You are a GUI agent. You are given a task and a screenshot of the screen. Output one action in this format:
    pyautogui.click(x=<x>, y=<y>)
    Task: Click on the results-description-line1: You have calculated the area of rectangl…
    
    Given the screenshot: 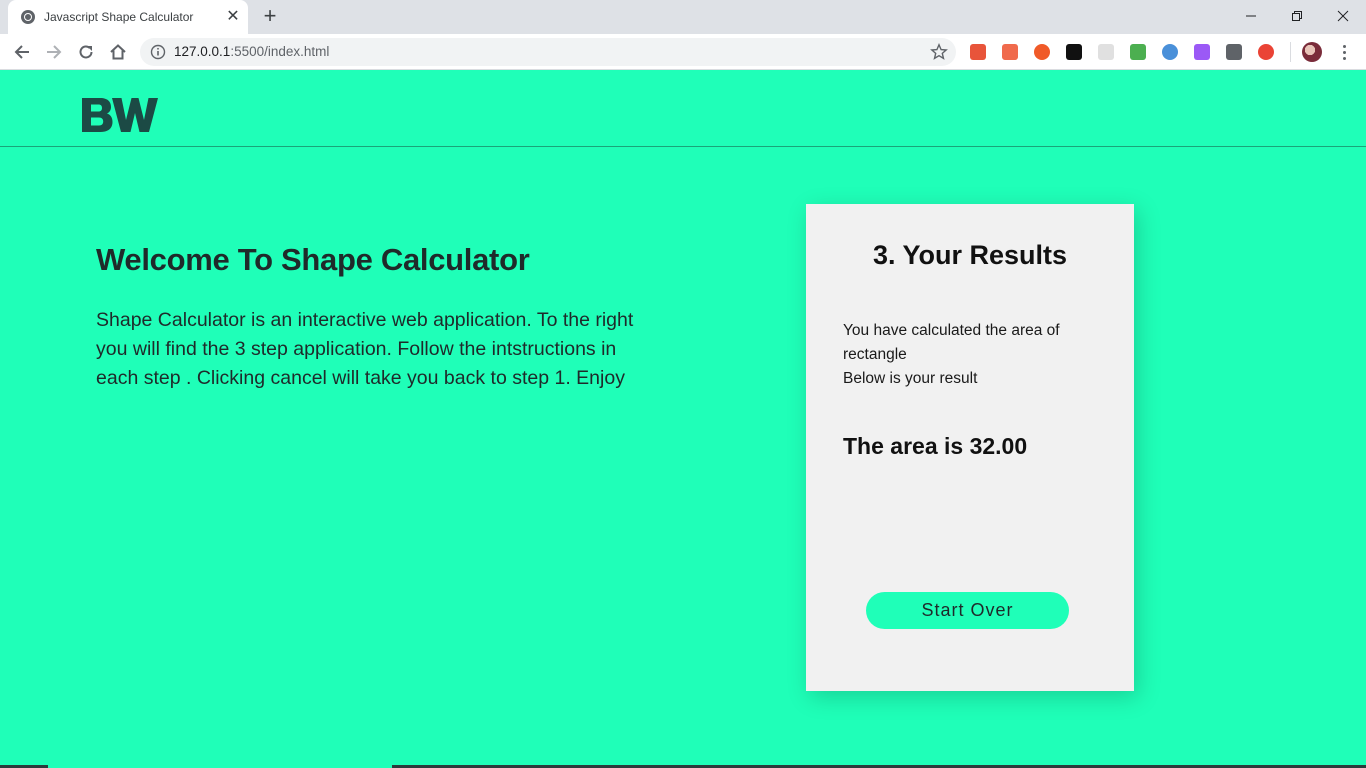 What is the action you would take?
    pyautogui.click(x=951, y=342)
    